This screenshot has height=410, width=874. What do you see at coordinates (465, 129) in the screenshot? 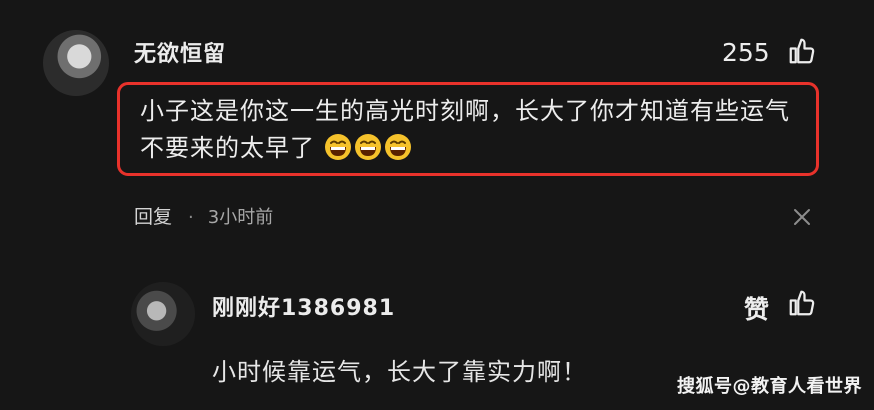
I see `comment-text: 小子这是你这一生的高光时刻啊，长大了你才知道有些运气不要来的太早了` at bounding box center [465, 129].